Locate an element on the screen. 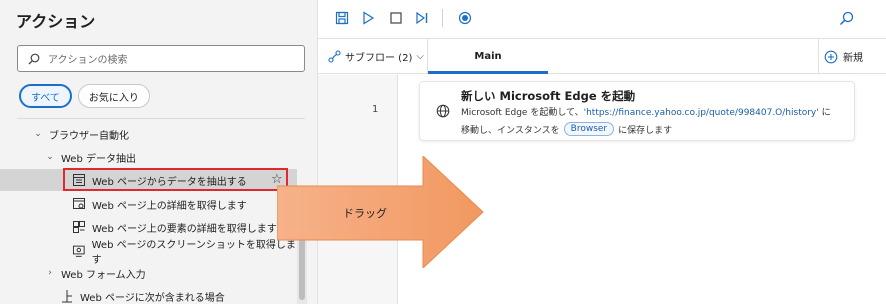 This screenshot has width=886, height=304. tree-item-element-details: Web ページ上の要素の詳細を取得します is located at coordinates (150, 227).